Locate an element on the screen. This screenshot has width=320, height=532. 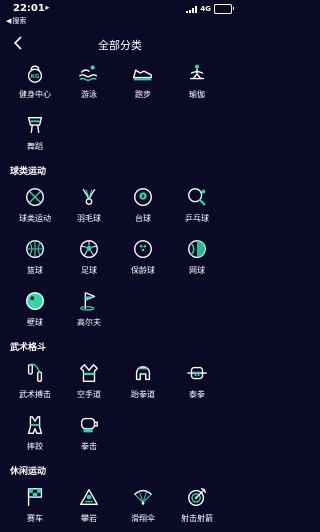
nav-bar: 全部分类 is located at coordinates (120, 43).